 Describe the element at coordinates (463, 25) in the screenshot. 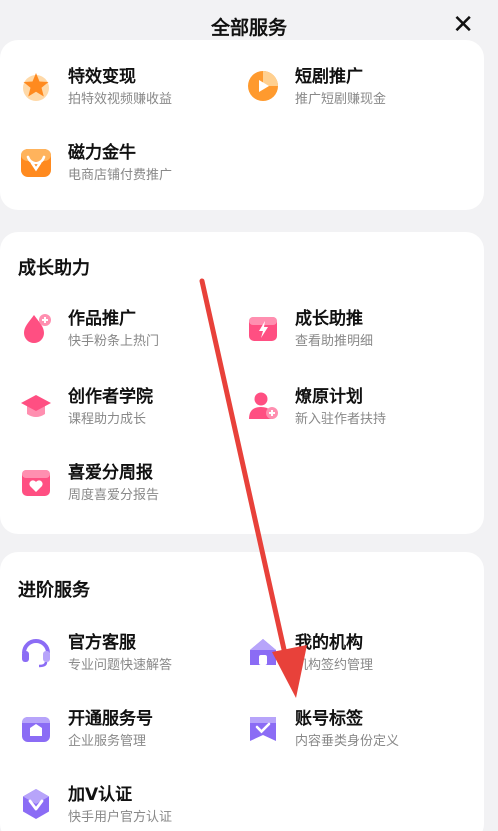

I see `close-icon: ✕` at that location.